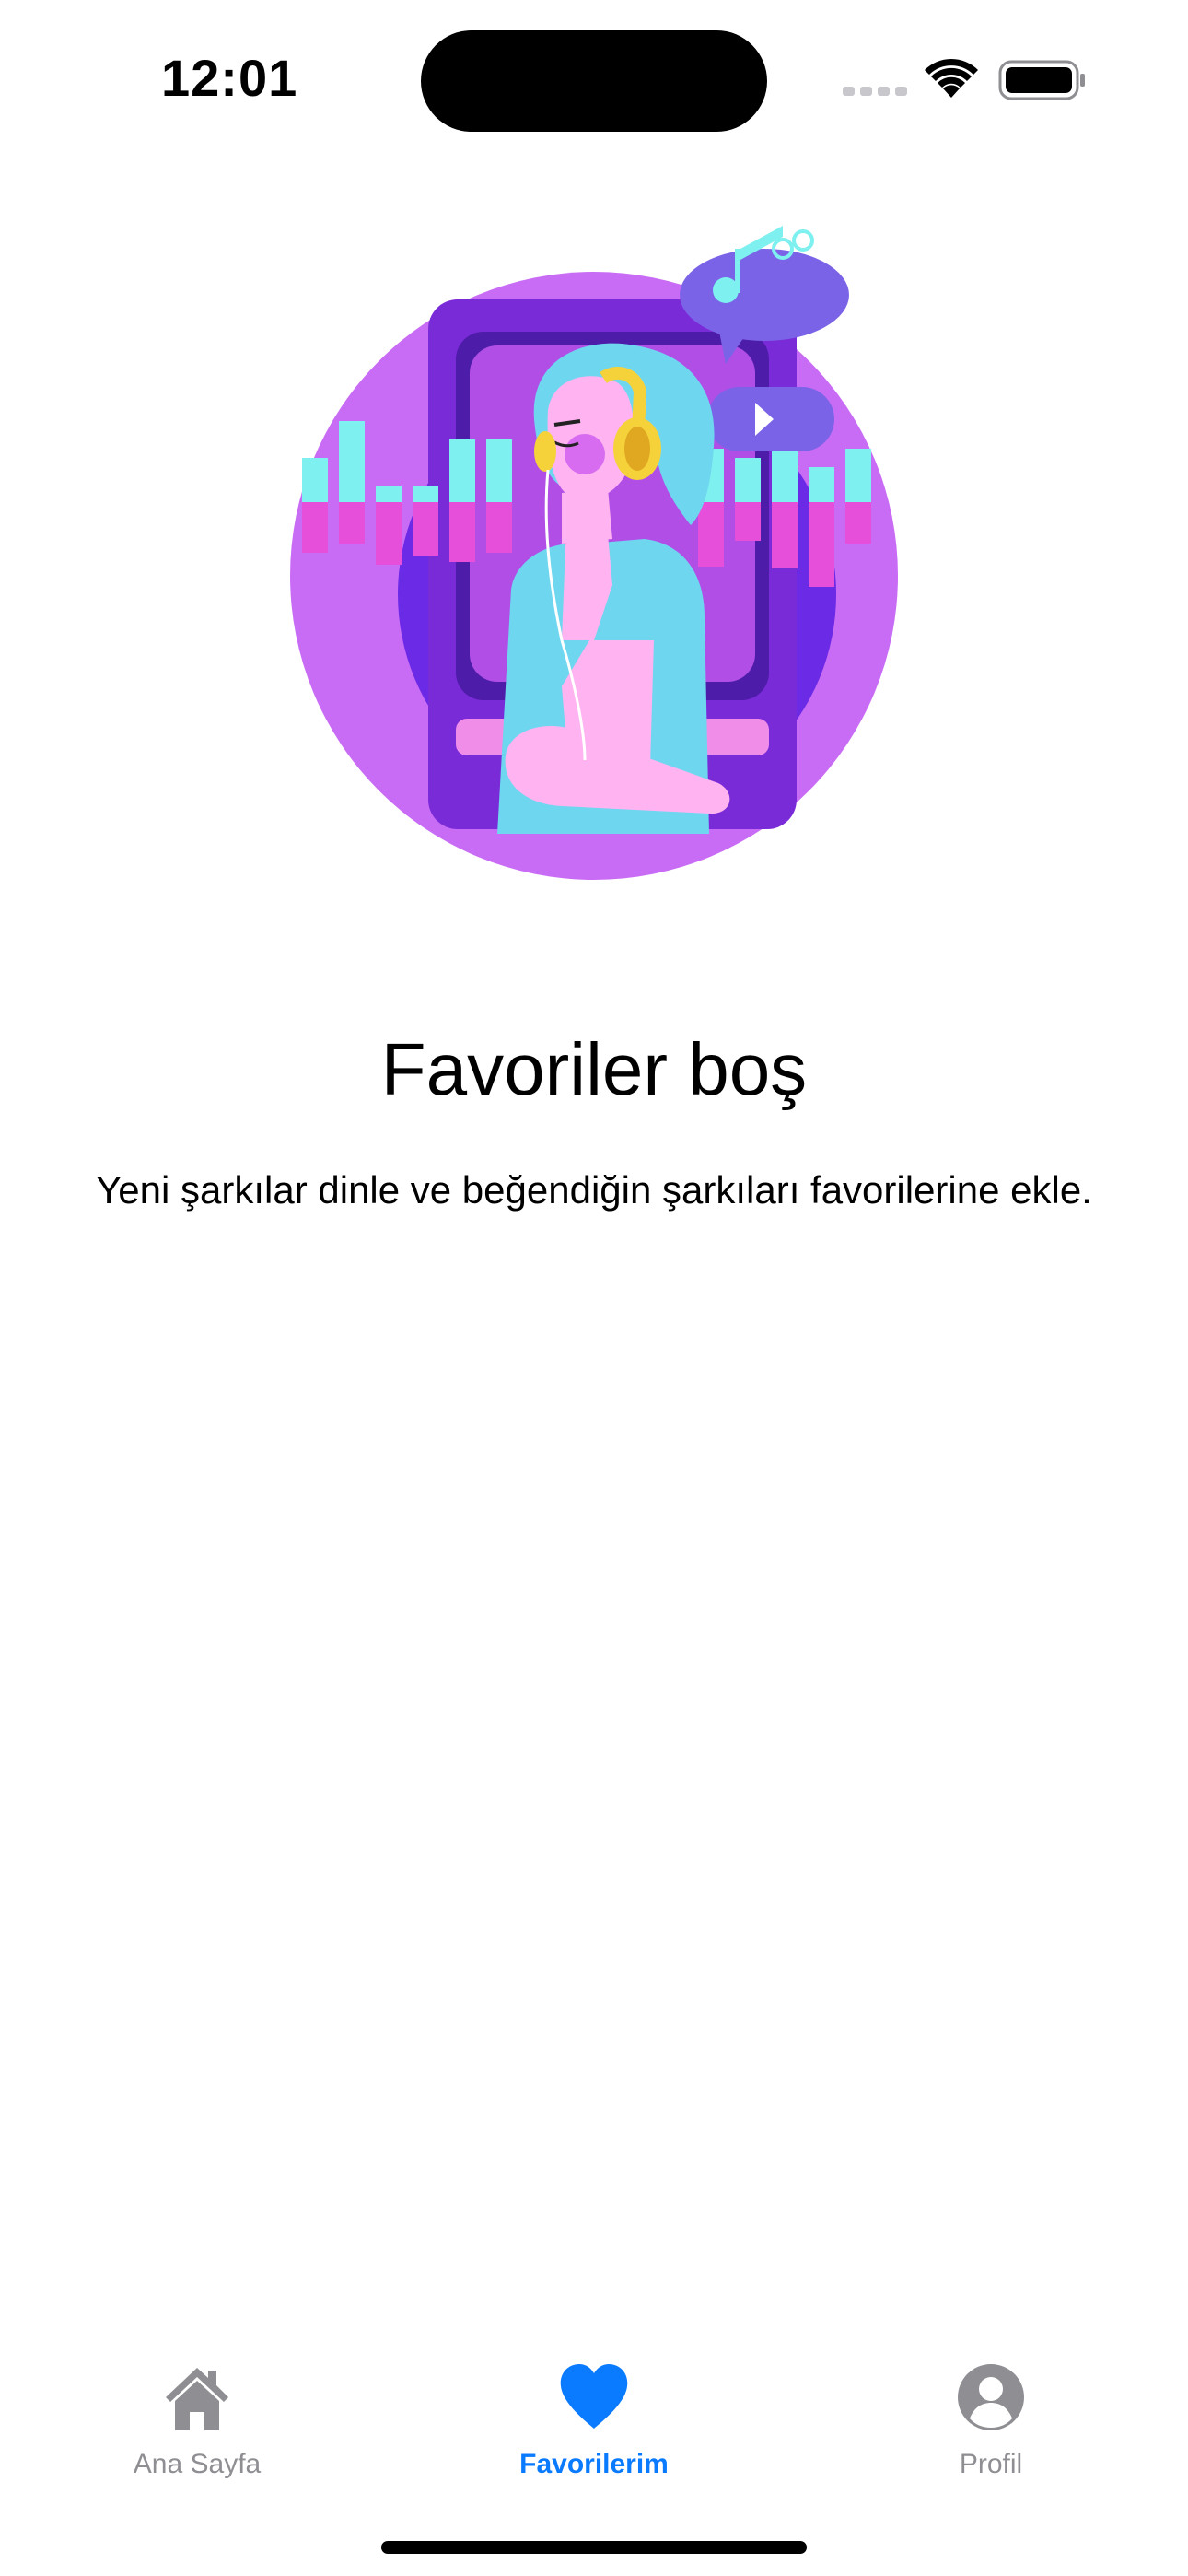 The image size is (1188, 2576). What do you see at coordinates (197, 2464) in the screenshot?
I see `tab-home-label: Ana Sayfa` at bounding box center [197, 2464].